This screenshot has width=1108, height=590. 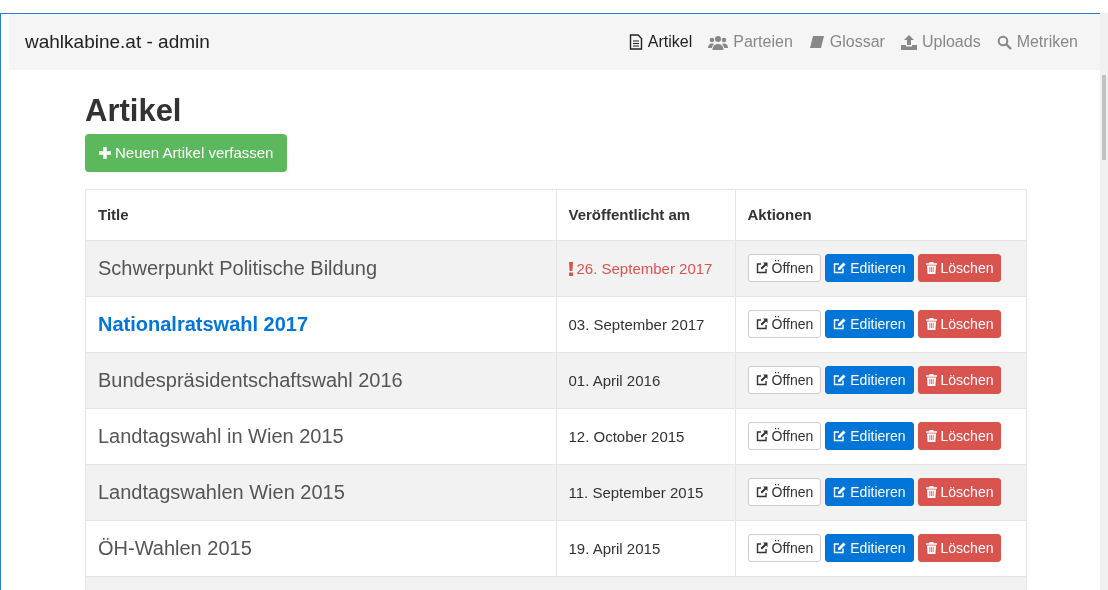 I want to click on nav-link: Metriken, so click(x=1037, y=42).